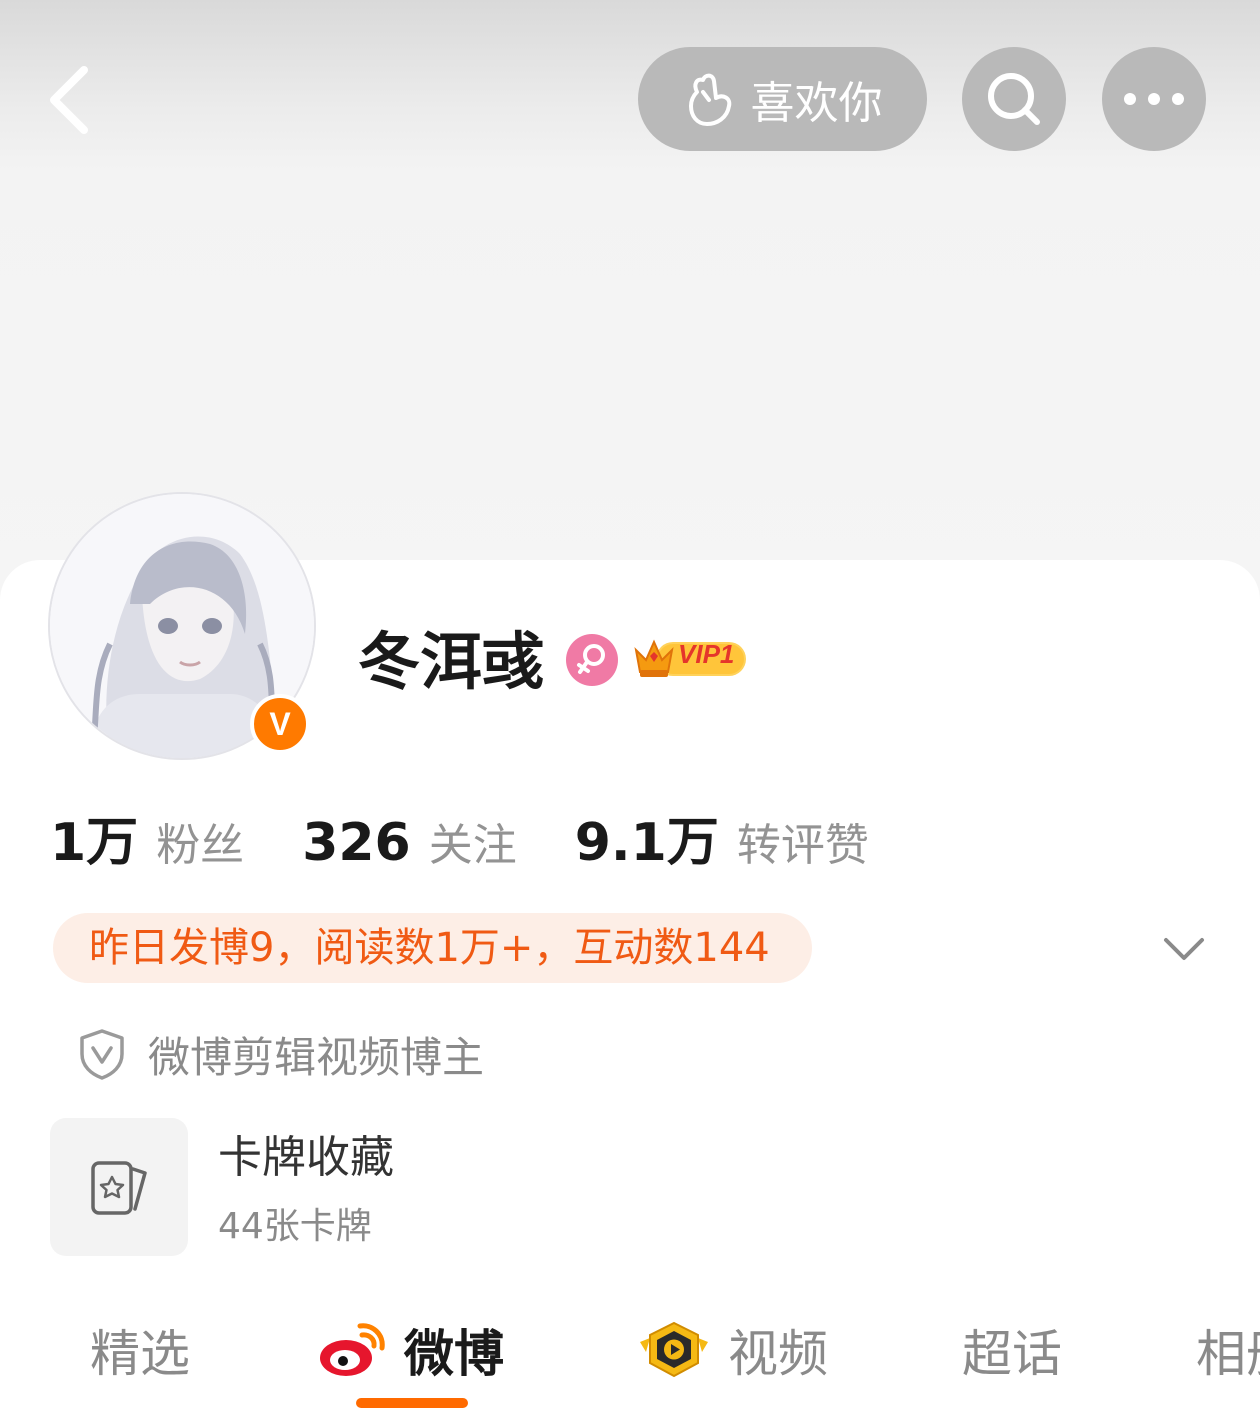 The height and width of the screenshot is (1412, 1260). Describe the element at coordinates (432, 948) in the screenshot. I see `daily-summary: 昨日发博9，阅读数1万+，互动数144` at that location.